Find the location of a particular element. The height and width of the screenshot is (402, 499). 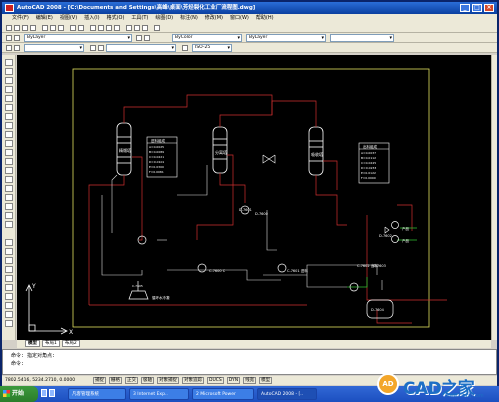

polyline-icon is located at coordinates (9, 80).